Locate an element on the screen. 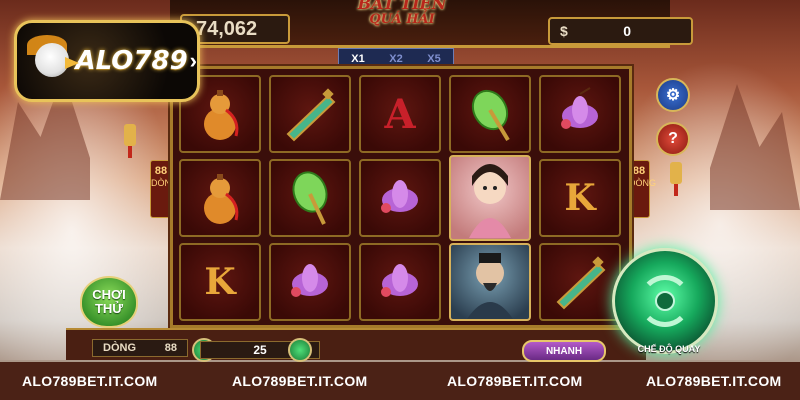 The width and height of the screenshot is (800, 400). reel-cell: A is located at coordinates (400, 114).